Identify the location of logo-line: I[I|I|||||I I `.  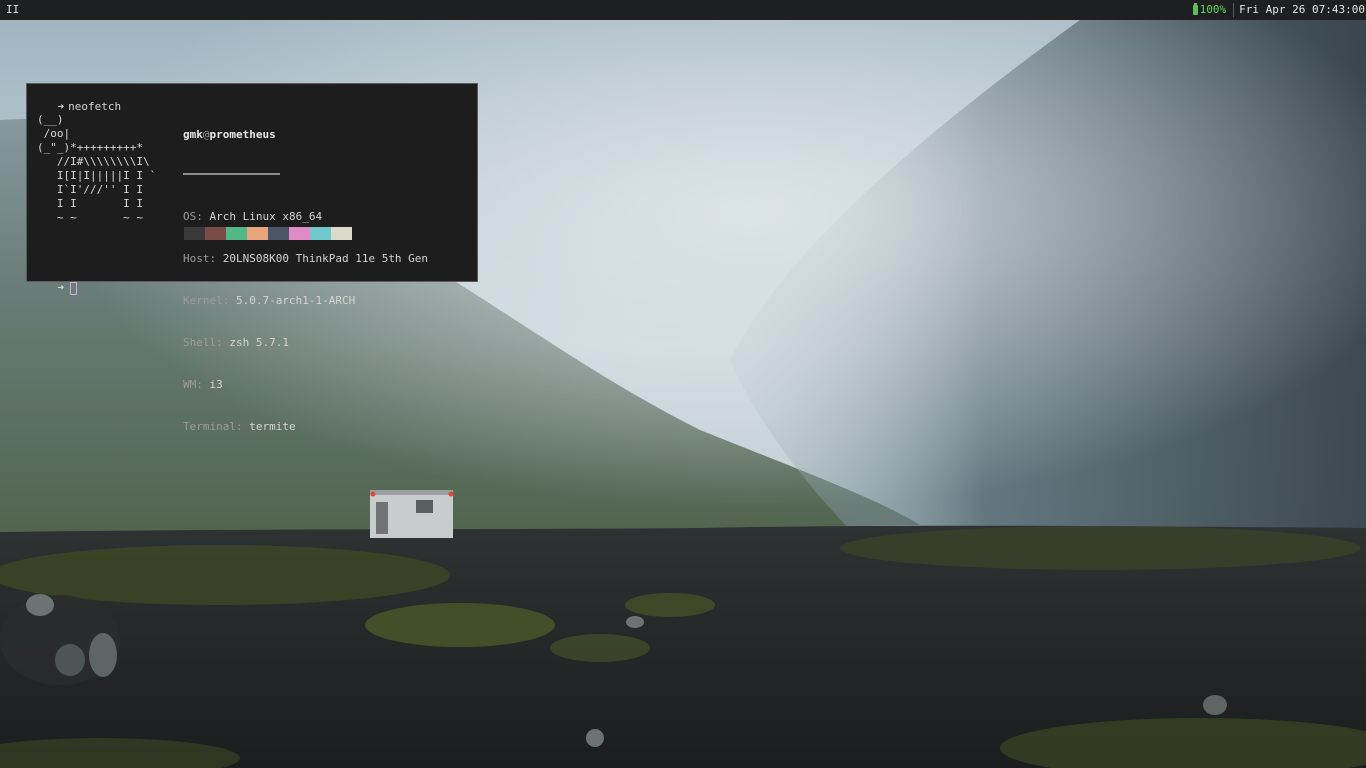
(97, 175).